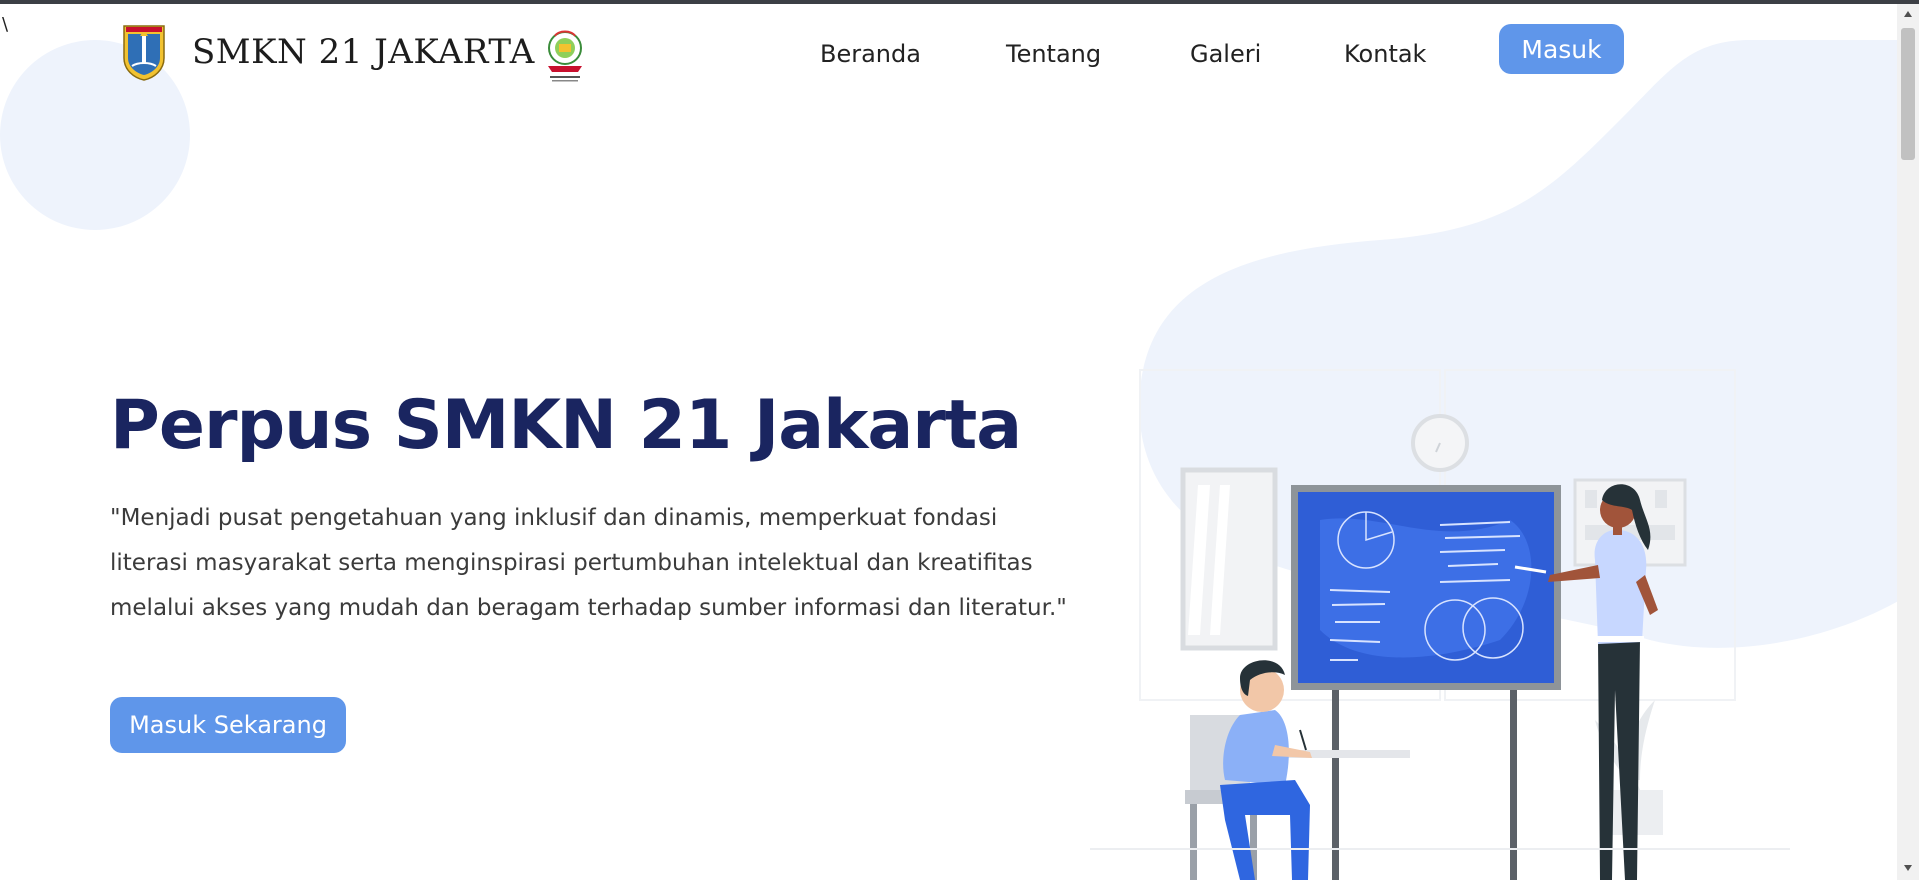 This screenshot has height=880, width=1919. What do you see at coordinates (363, 52) in the screenshot?
I see `brand-name: SMKN 21 JAKARTA` at bounding box center [363, 52].